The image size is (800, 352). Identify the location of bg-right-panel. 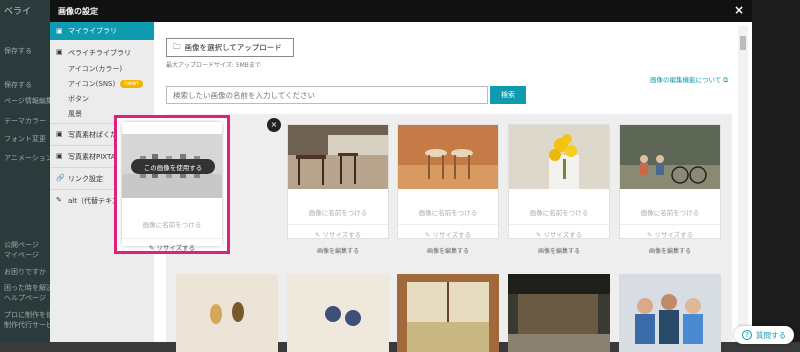
(776, 171).